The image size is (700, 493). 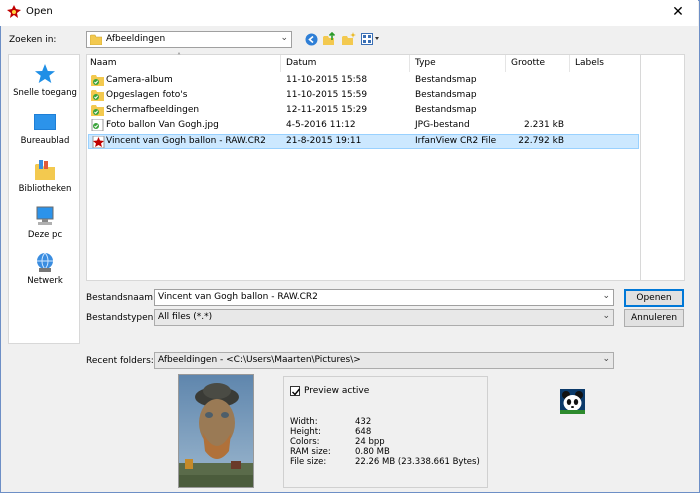 I want to click on filetype-value: All files (*.*), so click(x=185, y=317).